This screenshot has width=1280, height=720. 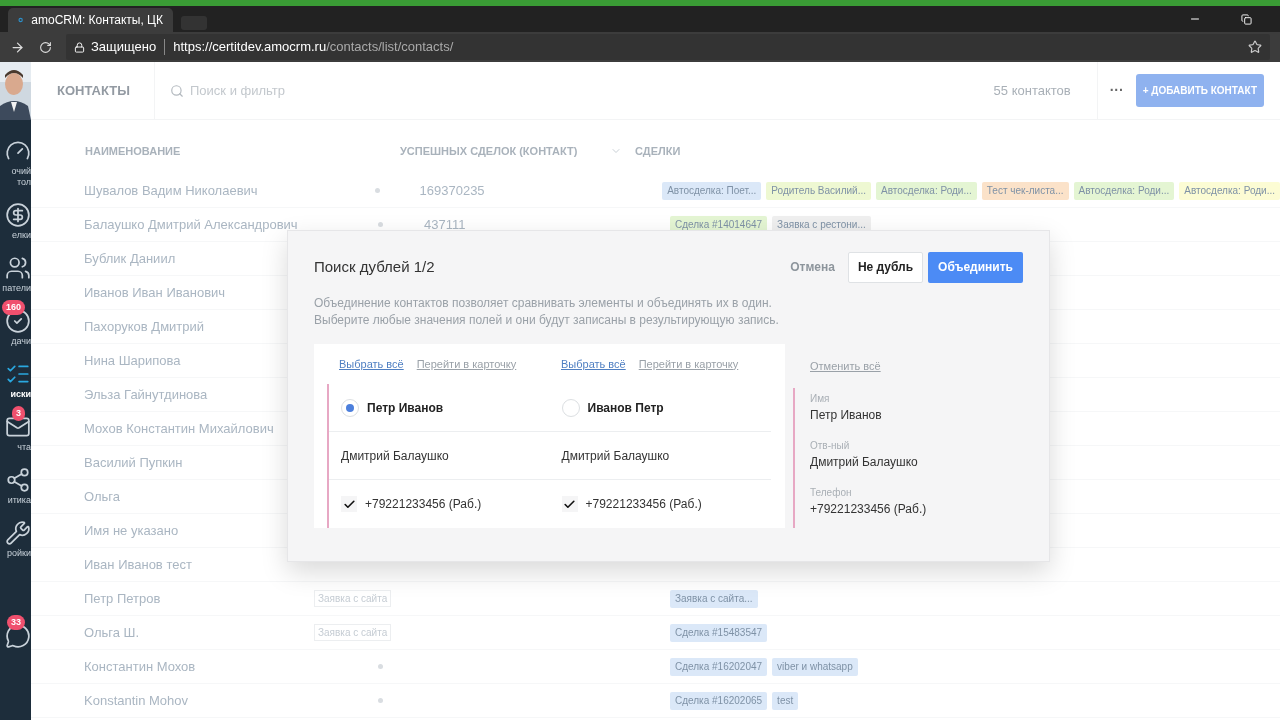 What do you see at coordinates (719, 666) in the screenshot?
I see `deal-tag: Сделка #16202047` at bounding box center [719, 666].